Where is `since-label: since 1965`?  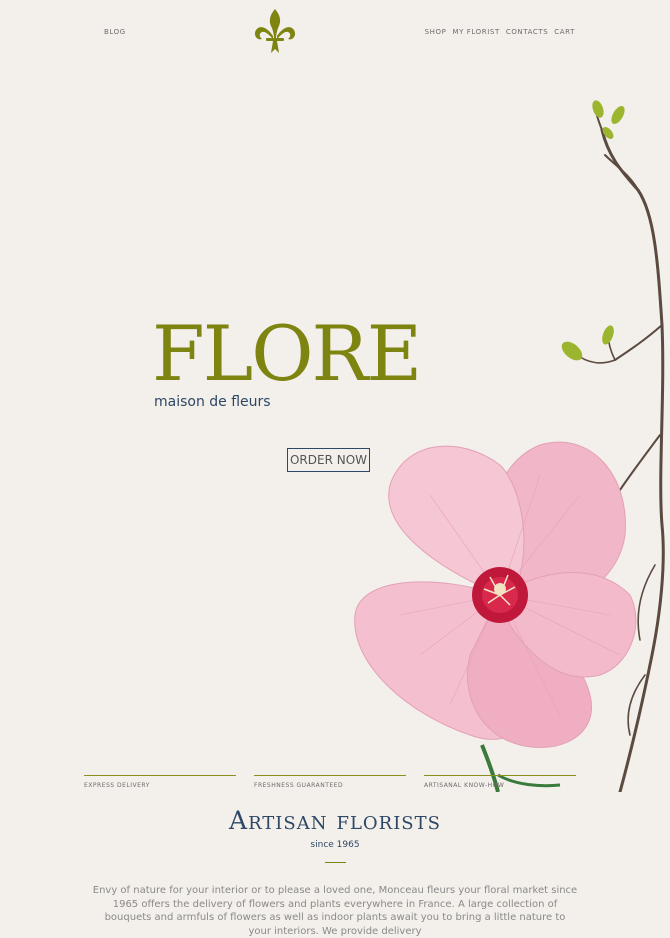 since-label: since 1965 is located at coordinates (335, 845).